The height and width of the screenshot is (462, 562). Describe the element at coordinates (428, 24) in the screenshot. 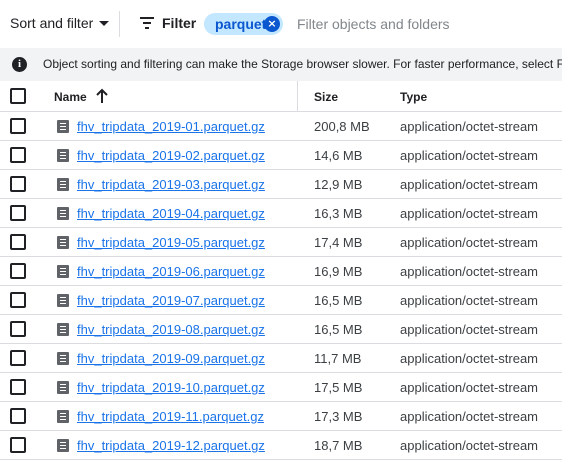

I see `filter-objects-input` at that location.